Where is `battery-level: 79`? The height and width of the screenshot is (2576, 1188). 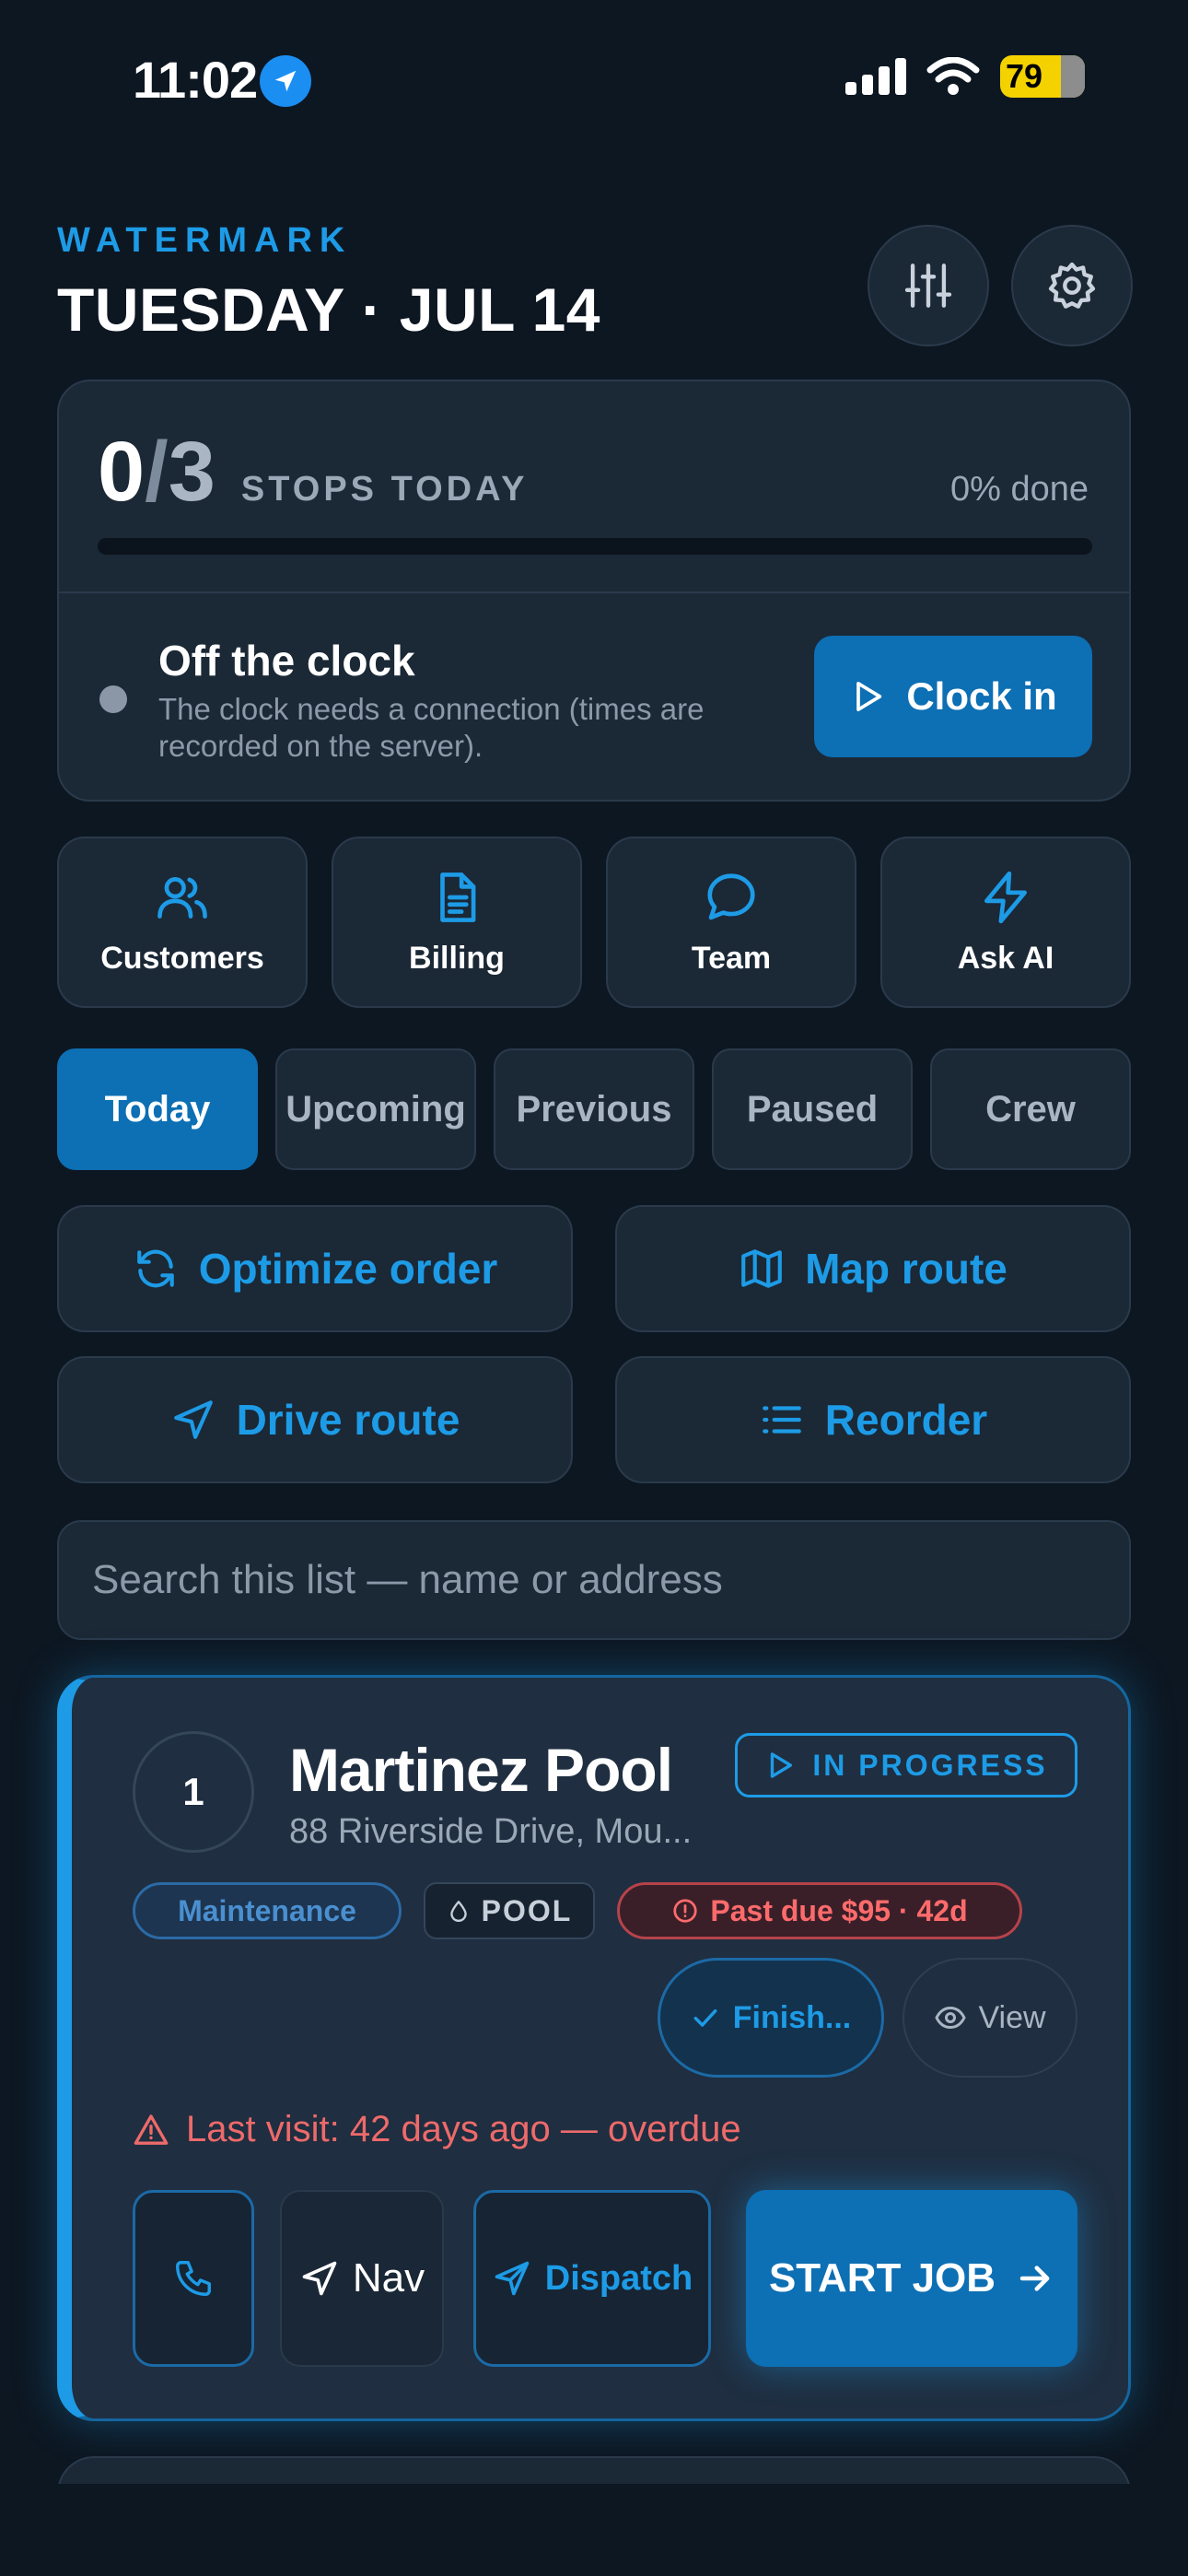
battery-level: 79 is located at coordinates (1024, 76).